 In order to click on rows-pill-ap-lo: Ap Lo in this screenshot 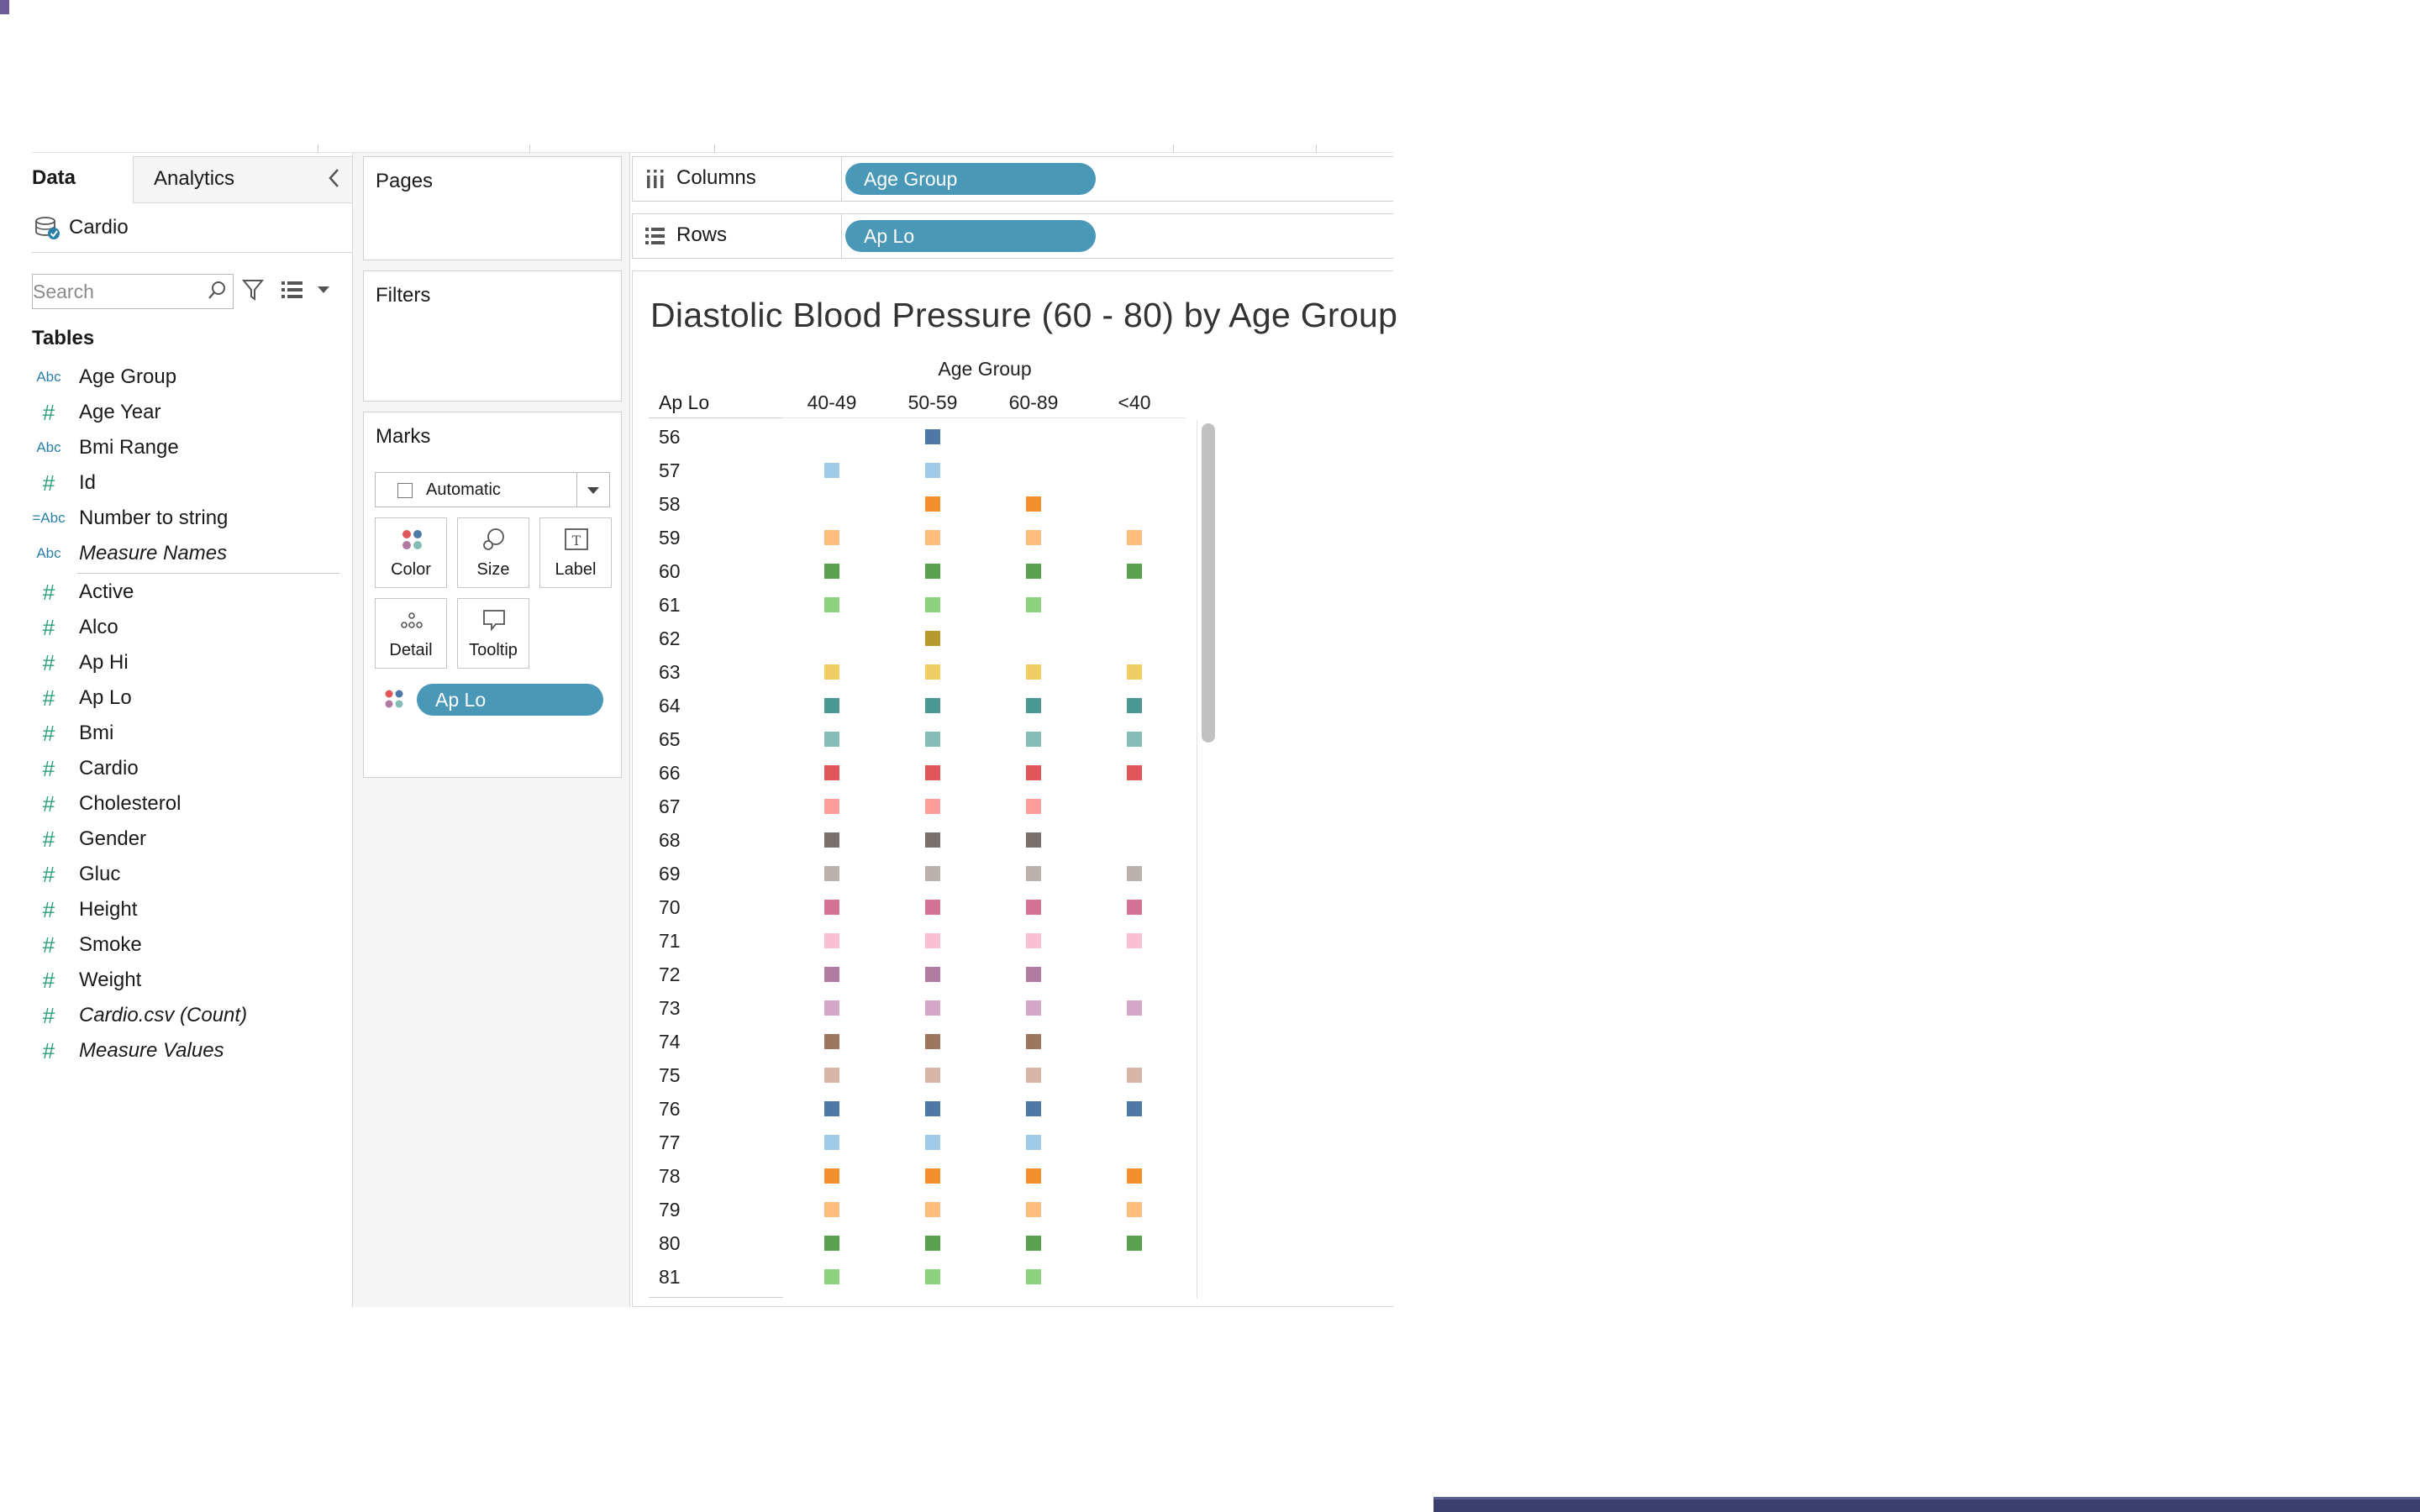, I will do `click(970, 236)`.